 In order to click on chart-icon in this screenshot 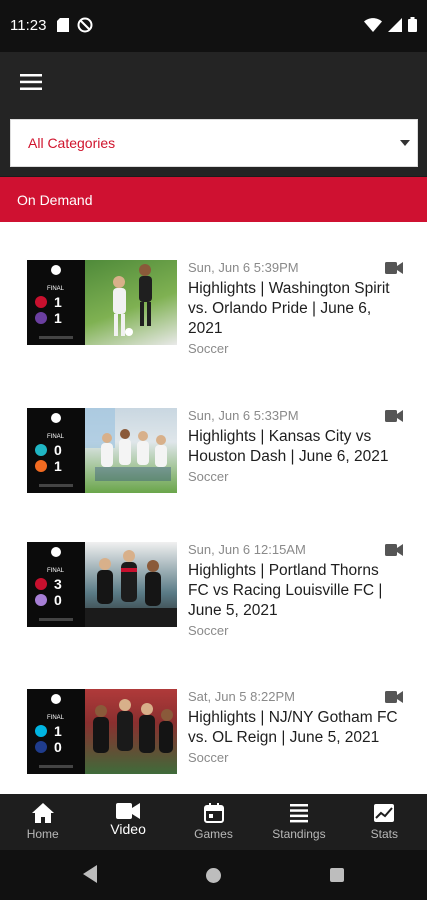, I will do `click(384, 813)`.